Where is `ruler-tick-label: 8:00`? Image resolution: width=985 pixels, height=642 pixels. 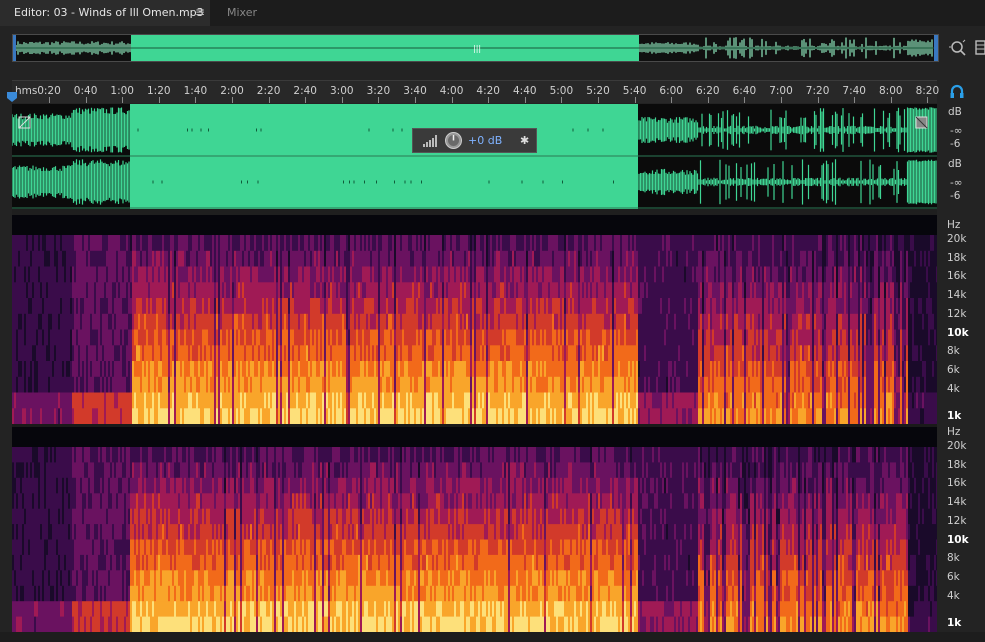 ruler-tick-label: 8:00 is located at coordinates (891, 91).